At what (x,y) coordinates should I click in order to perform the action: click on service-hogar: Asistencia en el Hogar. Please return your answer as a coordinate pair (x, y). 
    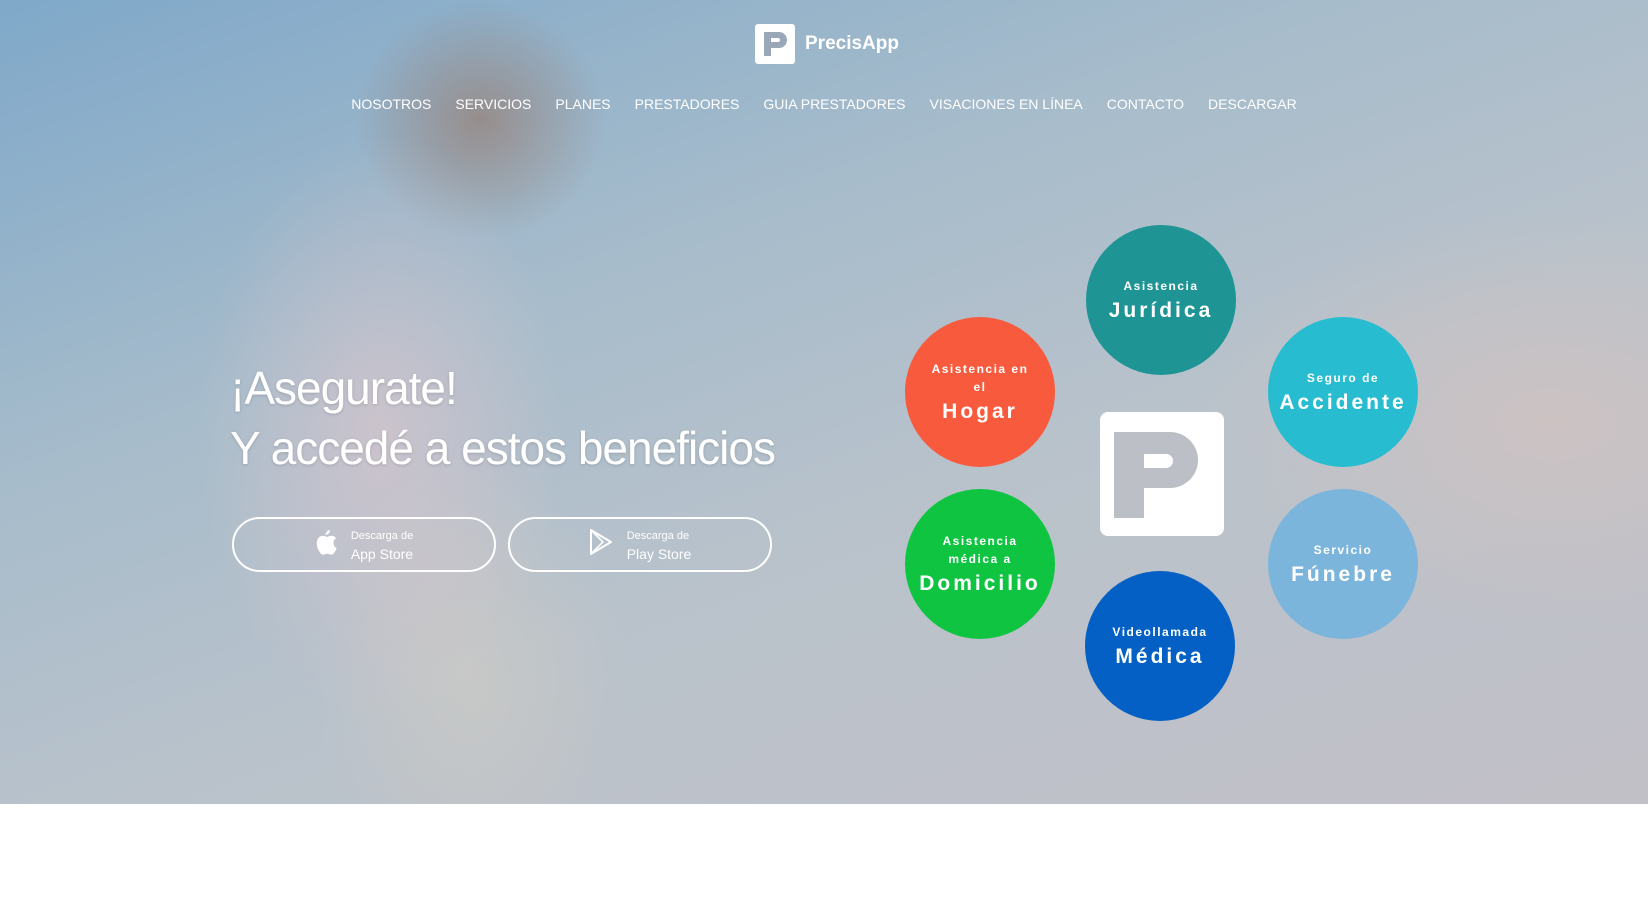
    Looking at the image, I should click on (980, 392).